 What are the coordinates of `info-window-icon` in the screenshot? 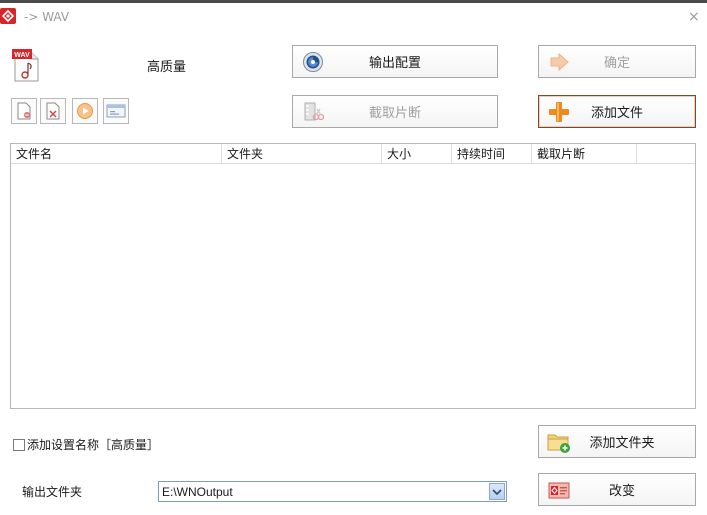 It's located at (116, 111).